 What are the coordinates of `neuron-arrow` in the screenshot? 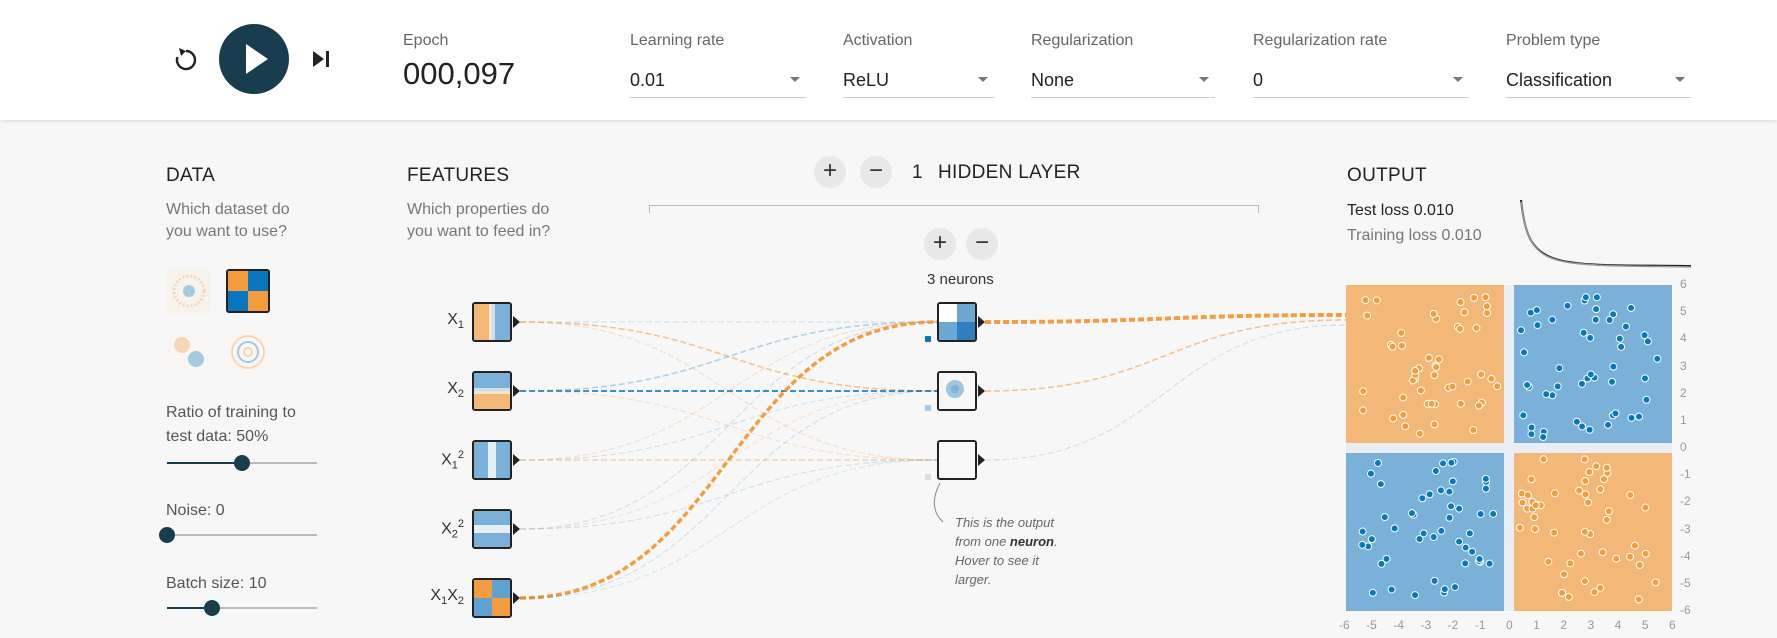 It's located at (981, 322).